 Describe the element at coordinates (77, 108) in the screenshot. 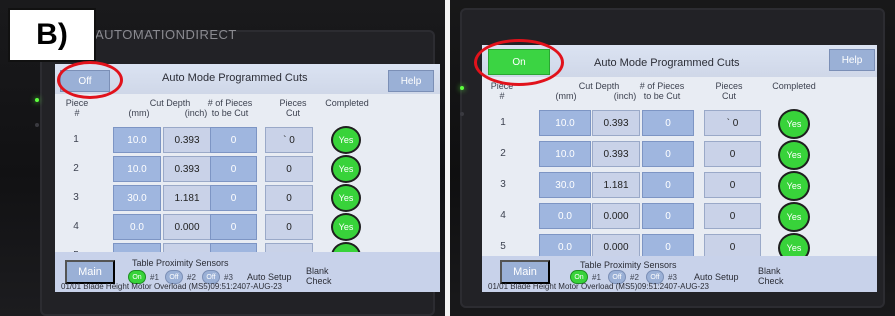

I see `header-piece: Piece #` at that location.